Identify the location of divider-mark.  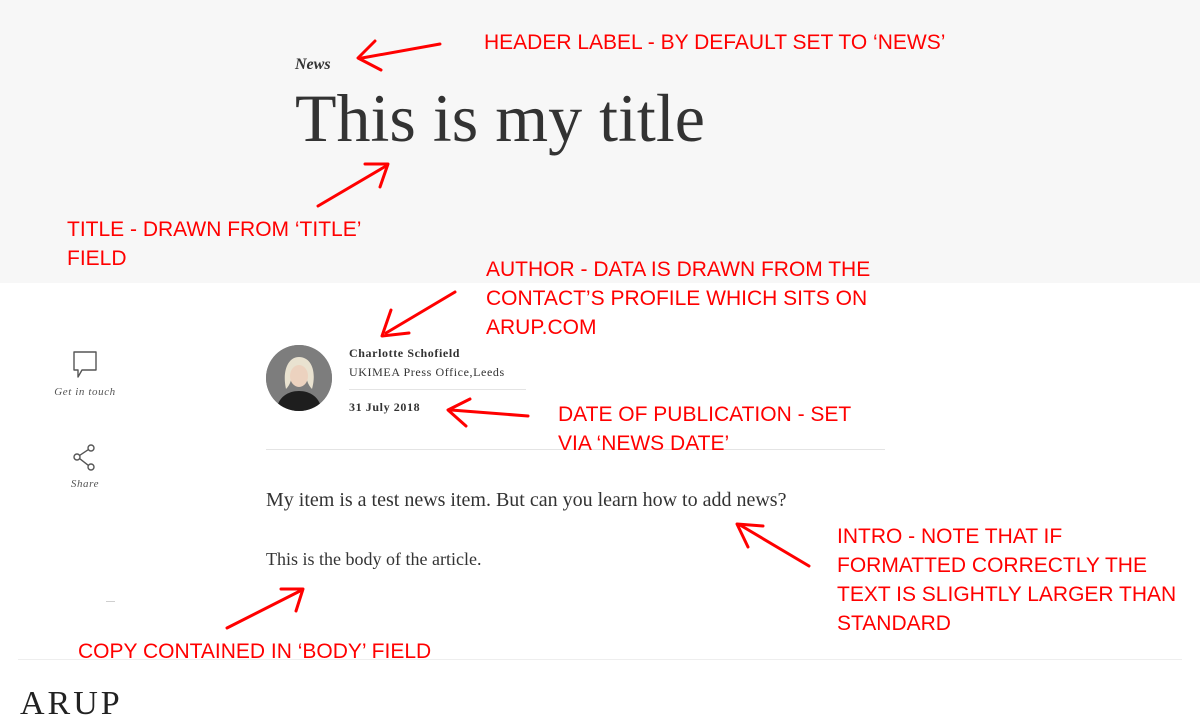
(110, 601).